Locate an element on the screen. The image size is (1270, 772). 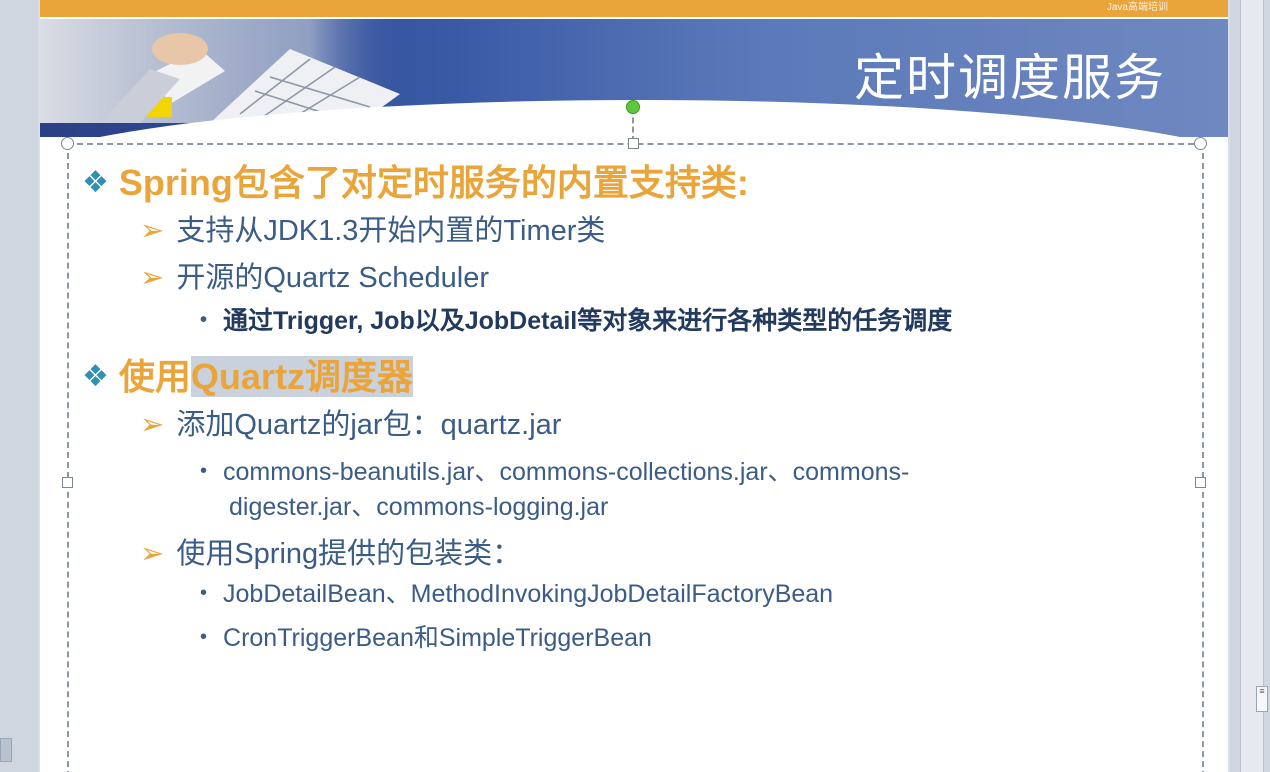
left-panel is located at coordinates (19, 386).